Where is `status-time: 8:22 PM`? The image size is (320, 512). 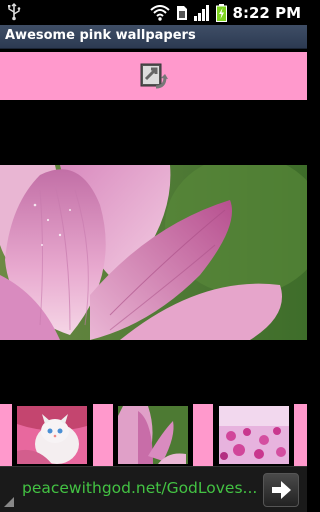
status-time: 8:22 PM is located at coordinates (266, 12).